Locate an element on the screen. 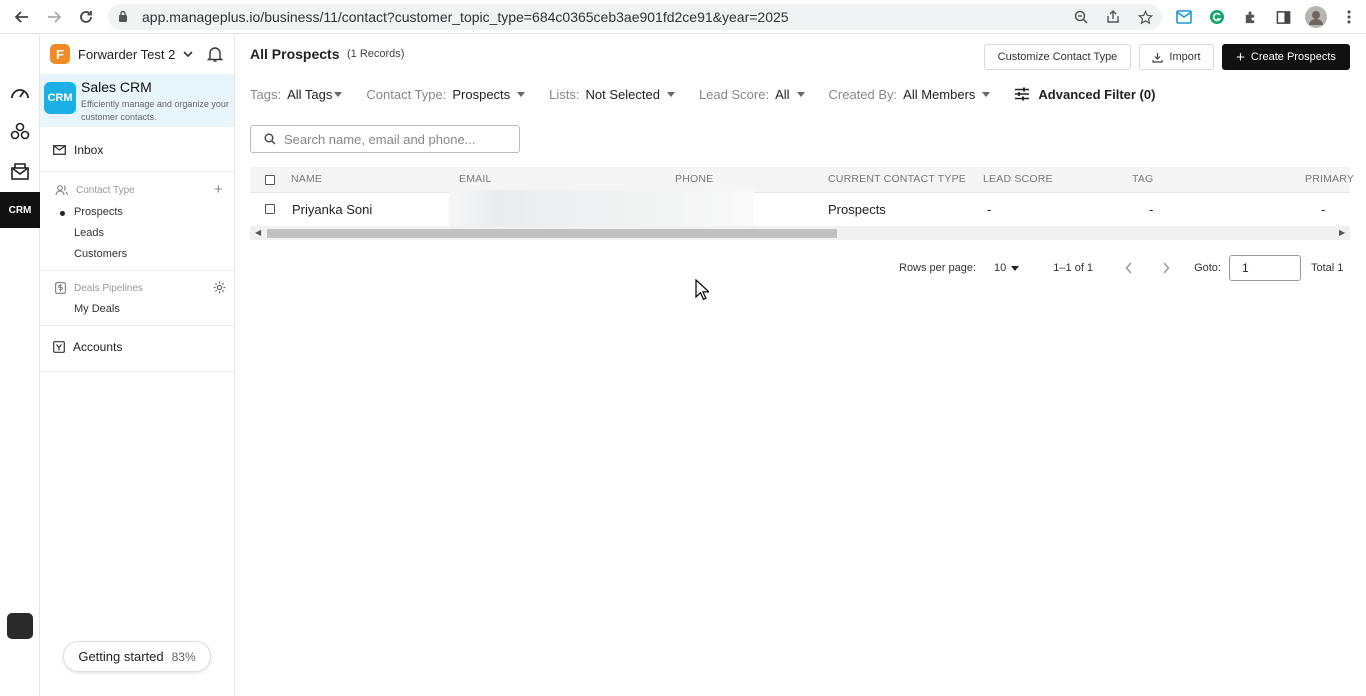 The width and height of the screenshot is (1366, 696). column-header-contact-type: CURRENT CONTACT TYPE is located at coordinates (897, 179).